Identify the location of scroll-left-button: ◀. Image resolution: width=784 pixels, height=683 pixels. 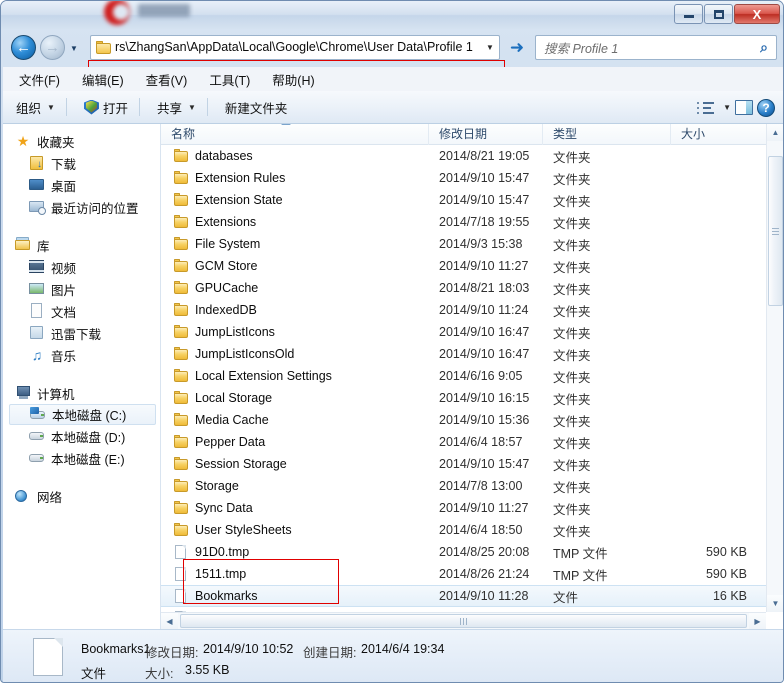
(169, 621).